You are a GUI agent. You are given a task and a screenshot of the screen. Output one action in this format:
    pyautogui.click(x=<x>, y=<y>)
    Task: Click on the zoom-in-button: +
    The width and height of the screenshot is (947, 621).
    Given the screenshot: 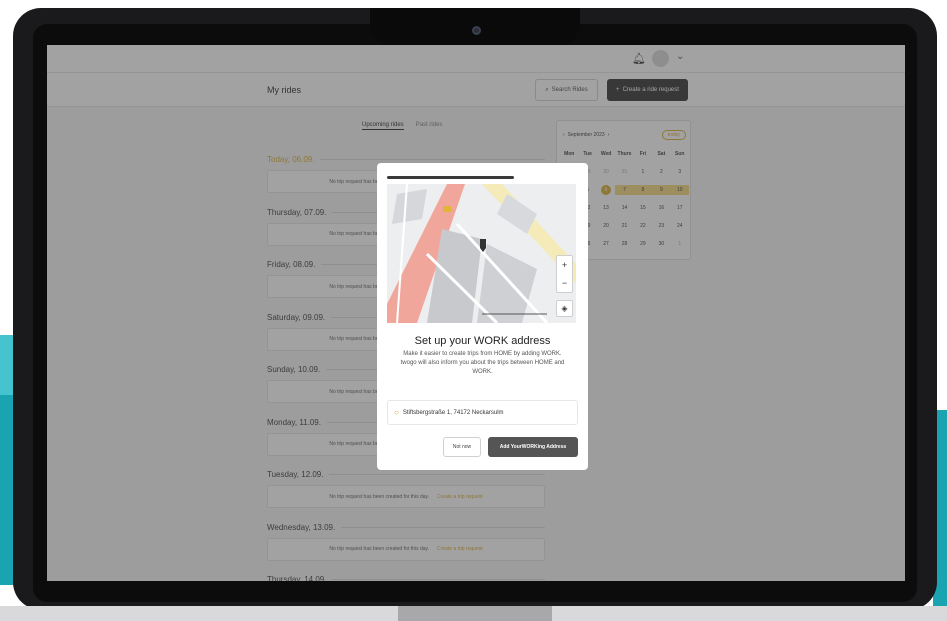 What is the action you would take?
    pyautogui.click(x=564, y=265)
    